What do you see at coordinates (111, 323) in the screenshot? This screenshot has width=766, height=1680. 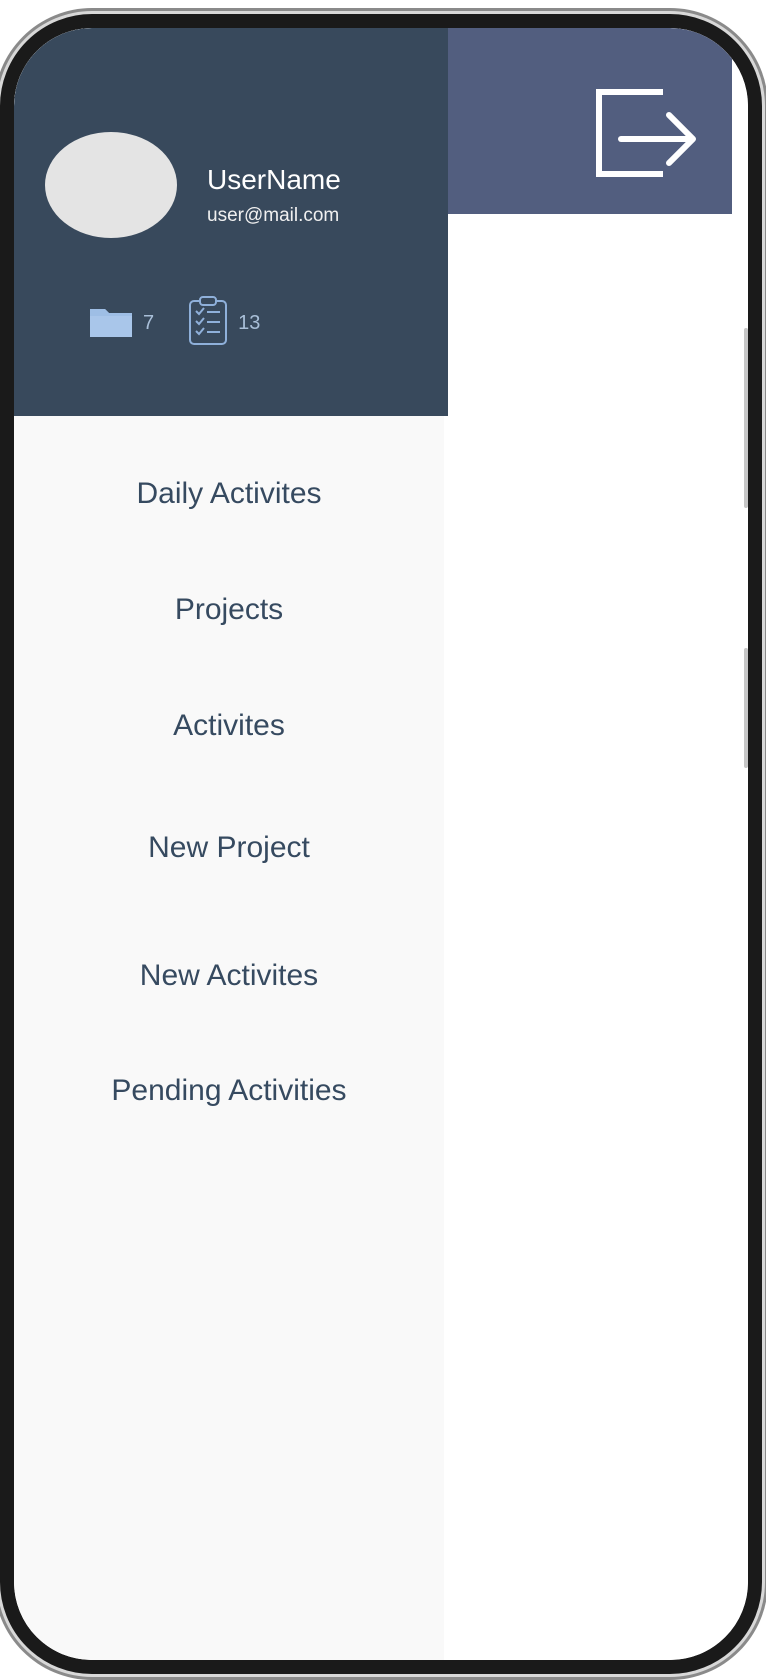 I see `folder-icon` at bounding box center [111, 323].